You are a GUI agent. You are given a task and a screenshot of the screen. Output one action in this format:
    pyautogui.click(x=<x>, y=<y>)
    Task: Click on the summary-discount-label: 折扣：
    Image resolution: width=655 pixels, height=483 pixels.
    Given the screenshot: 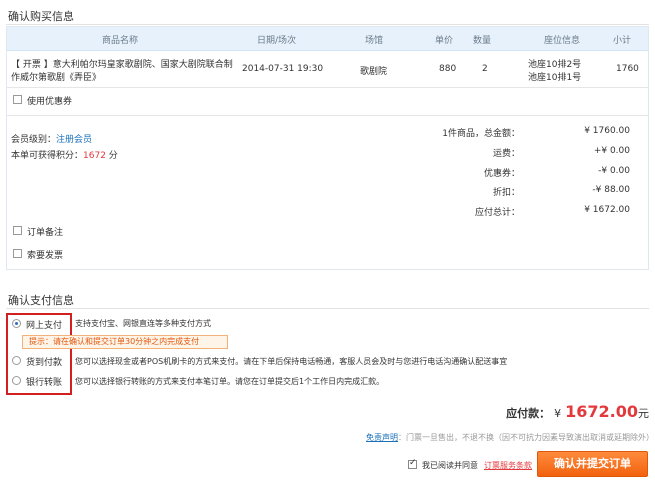 What is the action you would take?
    pyautogui.click(x=506, y=193)
    